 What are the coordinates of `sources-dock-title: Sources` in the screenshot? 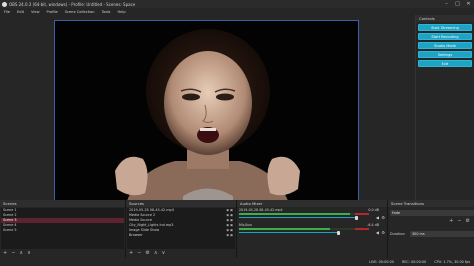 It's located at (181, 203).